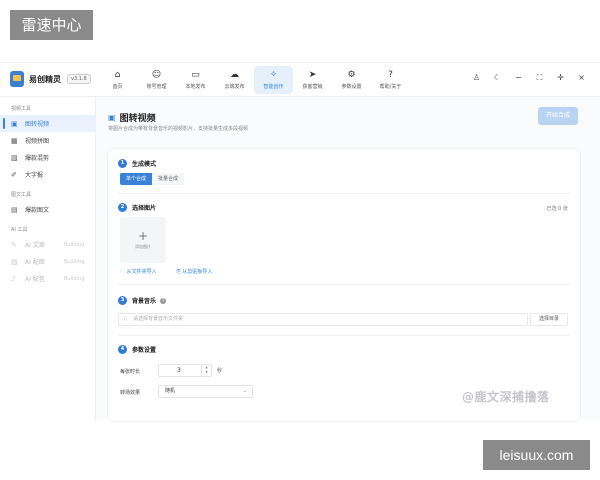 The width and height of the screenshot is (600, 480). Describe the element at coordinates (47, 123) in the screenshot. I see `sidebar-item: ▣ 图转视频` at that location.